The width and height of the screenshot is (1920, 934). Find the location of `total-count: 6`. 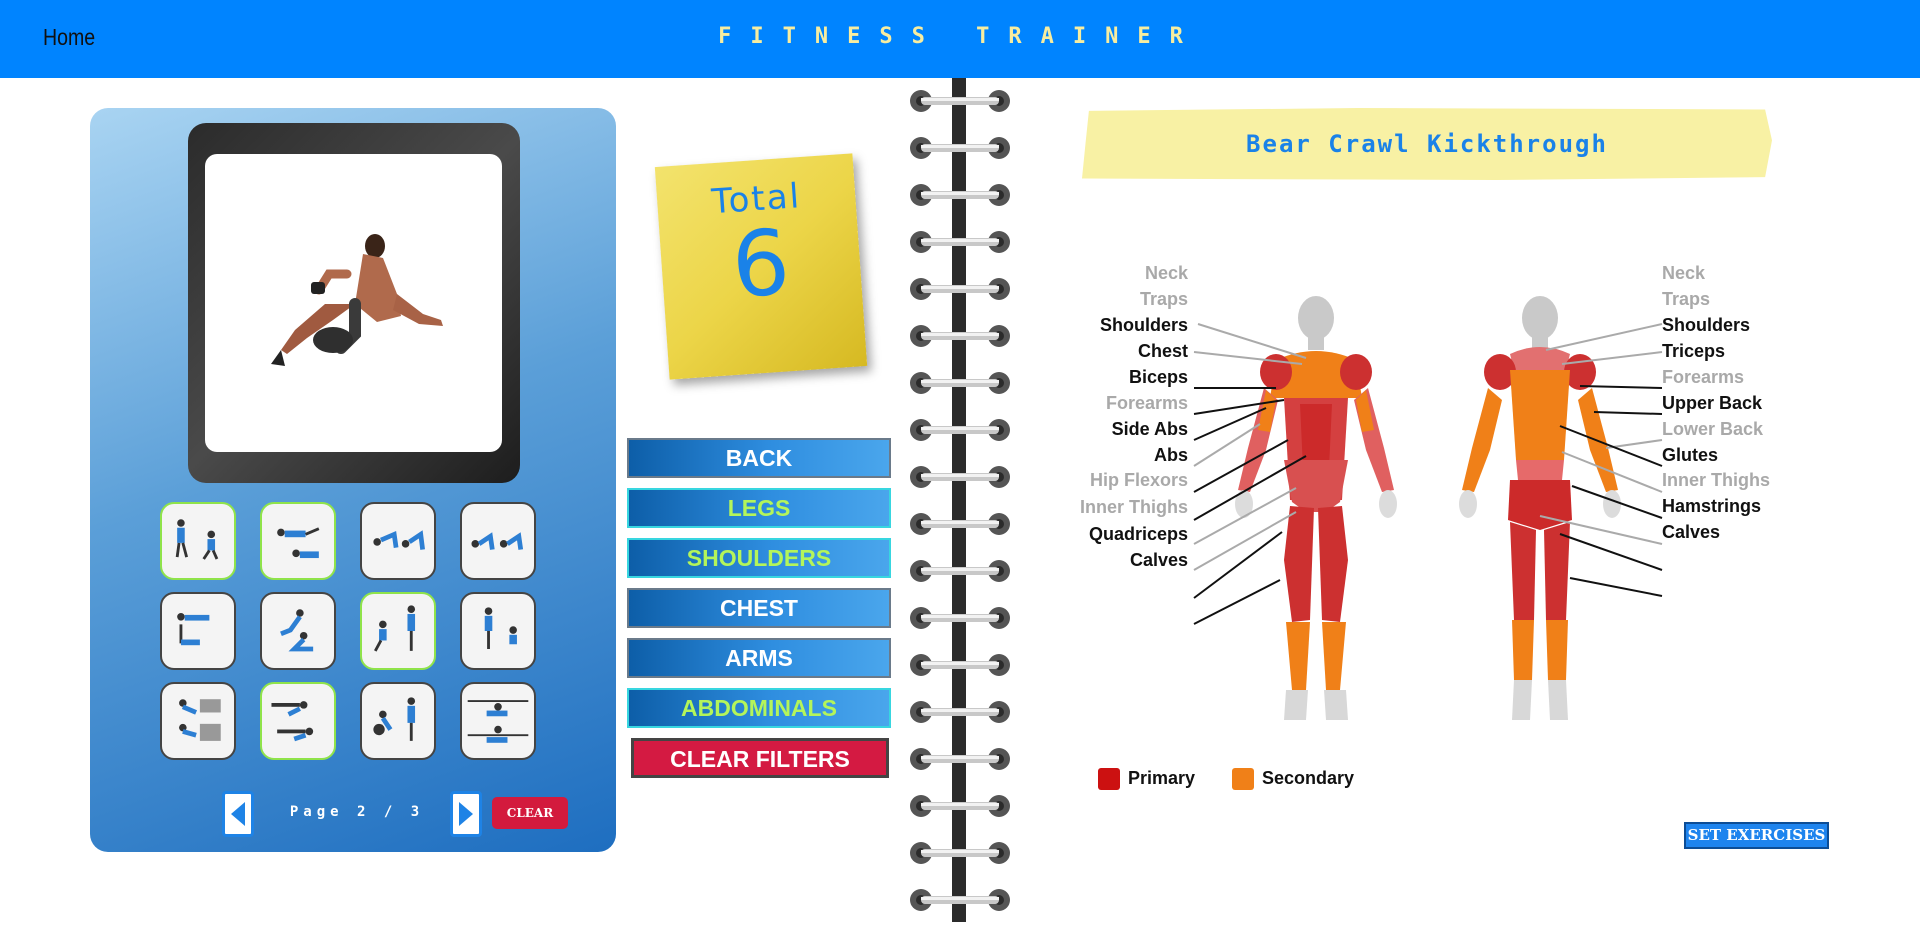

total-count: 6 is located at coordinates (761, 264).